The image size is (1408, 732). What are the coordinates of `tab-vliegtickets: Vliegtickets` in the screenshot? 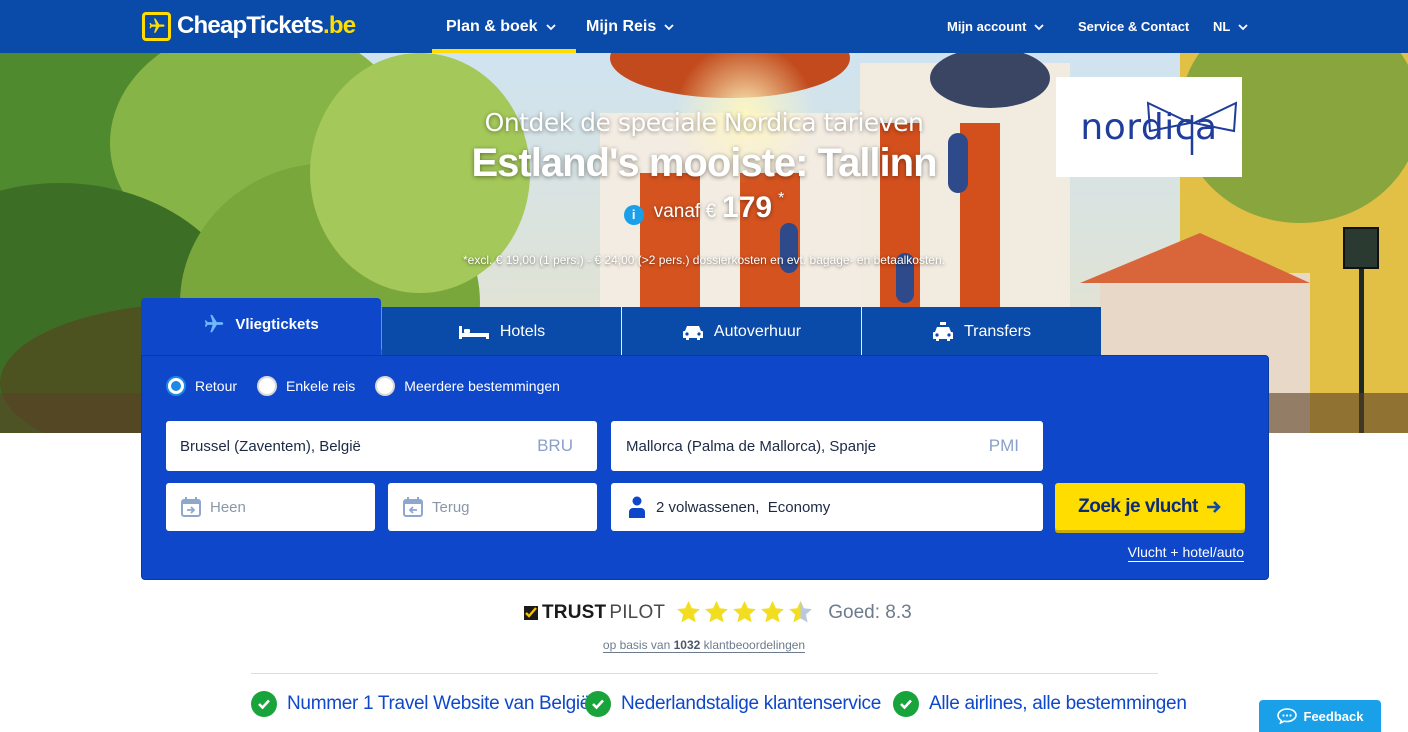 It's located at (261, 327).